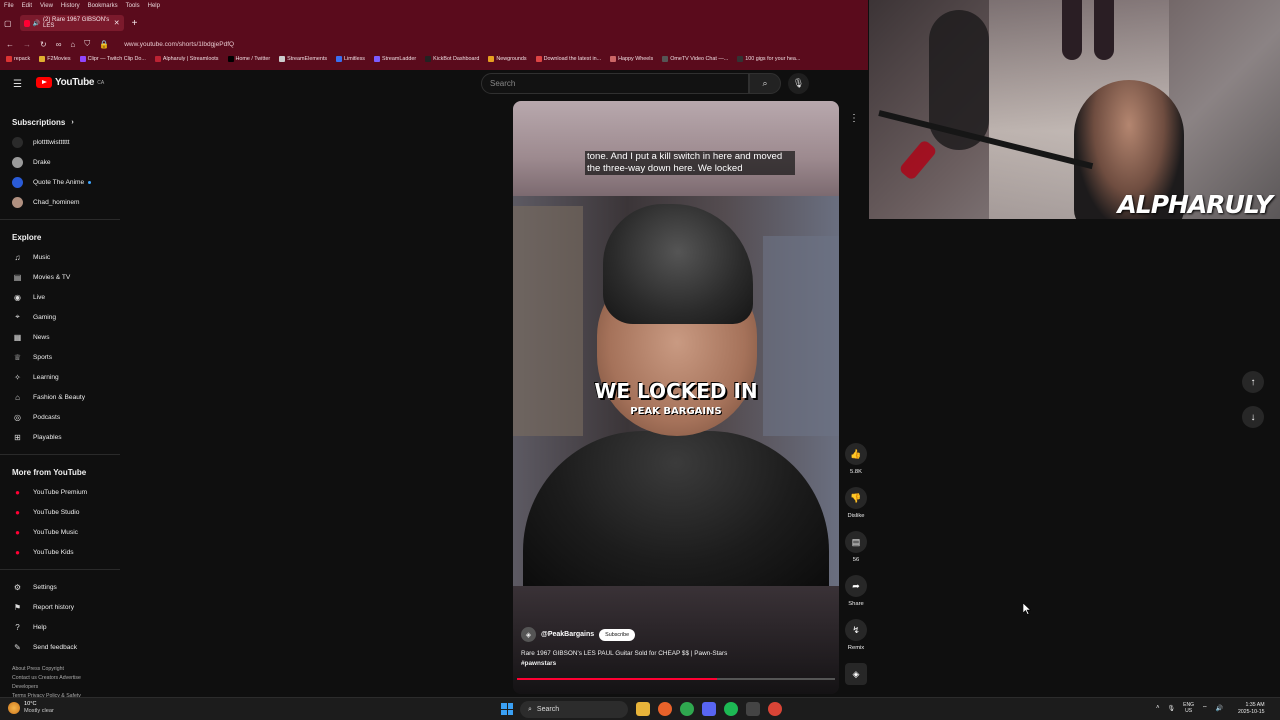 The width and height of the screenshot is (1280, 720). I want to click on weather-widget: 10°C Mostly clear, so click(31, 708).